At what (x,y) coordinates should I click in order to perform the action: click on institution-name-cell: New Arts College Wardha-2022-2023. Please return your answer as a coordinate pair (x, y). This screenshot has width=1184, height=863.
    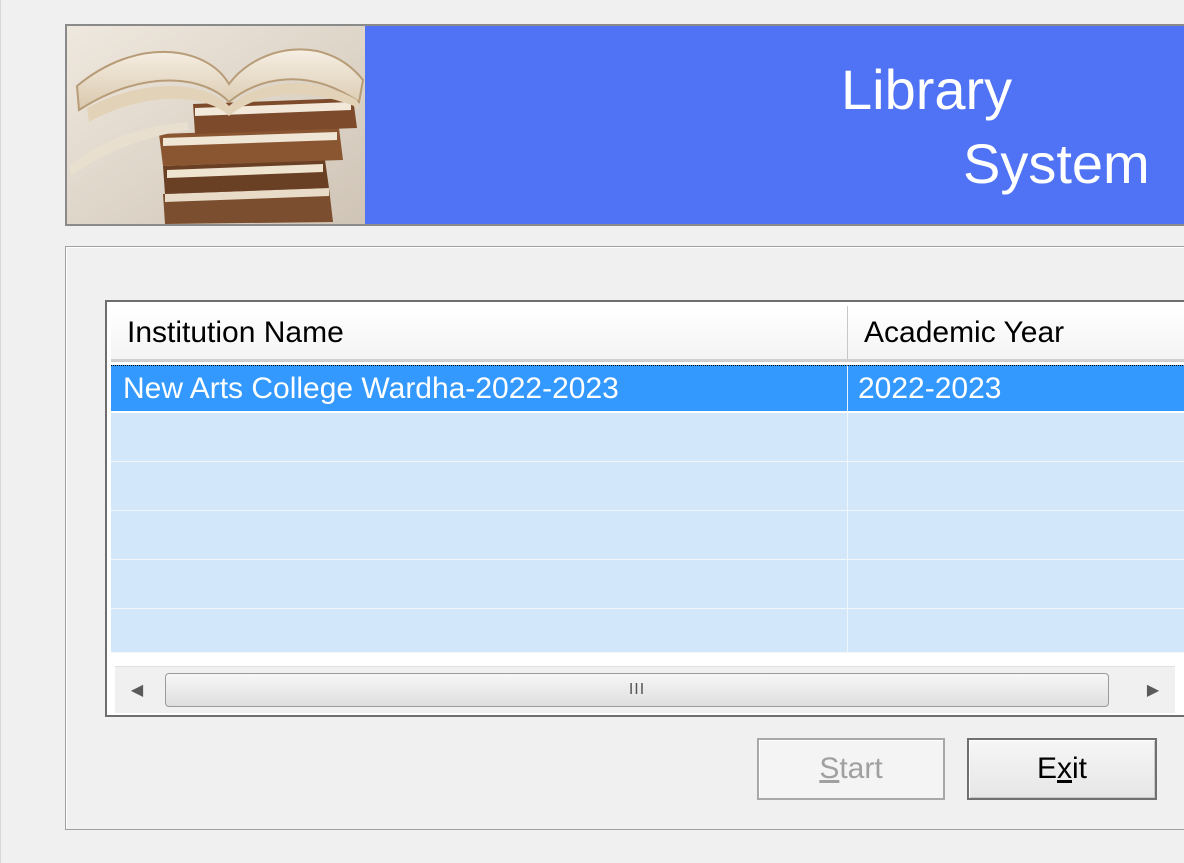
    Looking at the image, I should click on (479, 388).